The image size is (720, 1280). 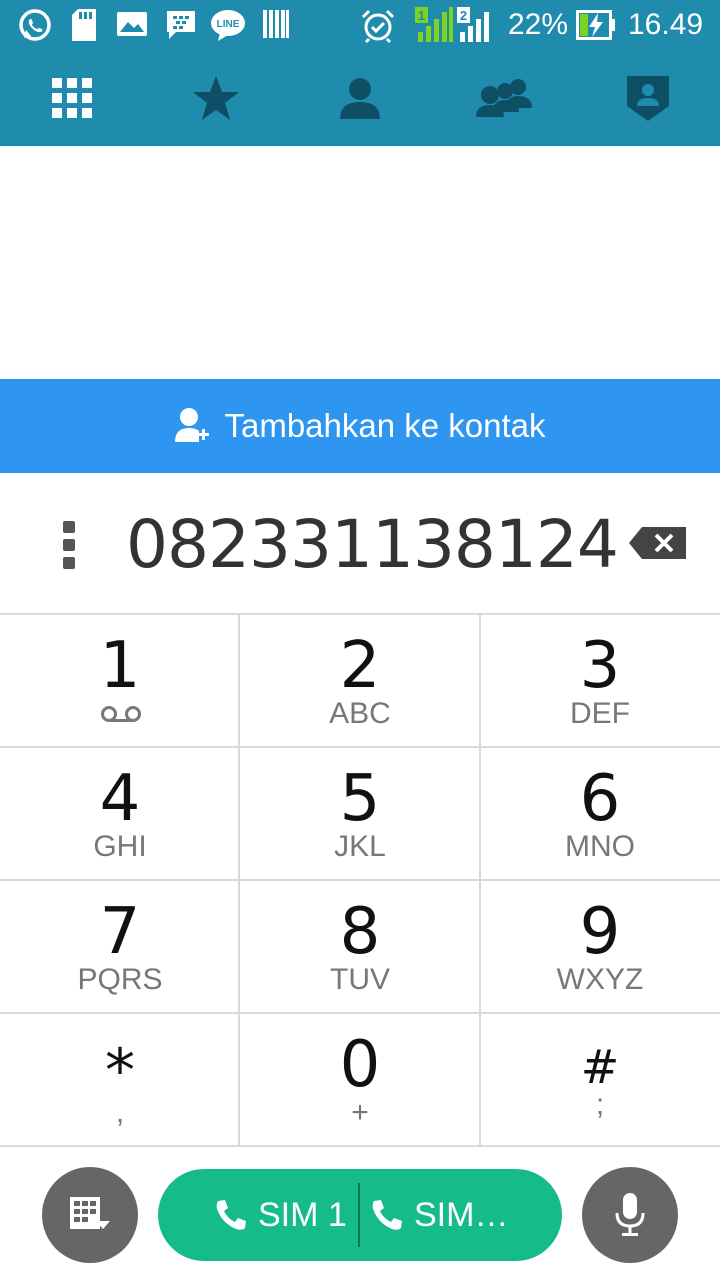 I want to click on key-hash: # ;, so click(x=600, y=1080).